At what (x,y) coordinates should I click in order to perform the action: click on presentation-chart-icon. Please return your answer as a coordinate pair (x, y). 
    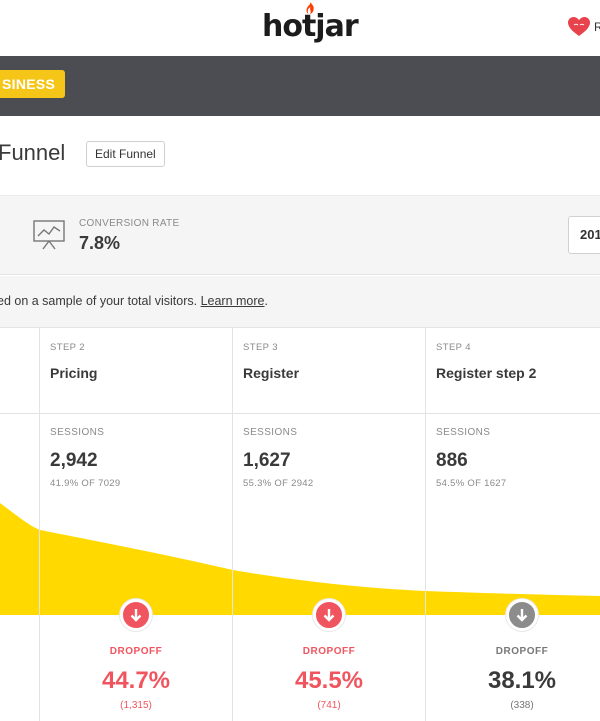
    Looking at the image, I should click on (49, 235).